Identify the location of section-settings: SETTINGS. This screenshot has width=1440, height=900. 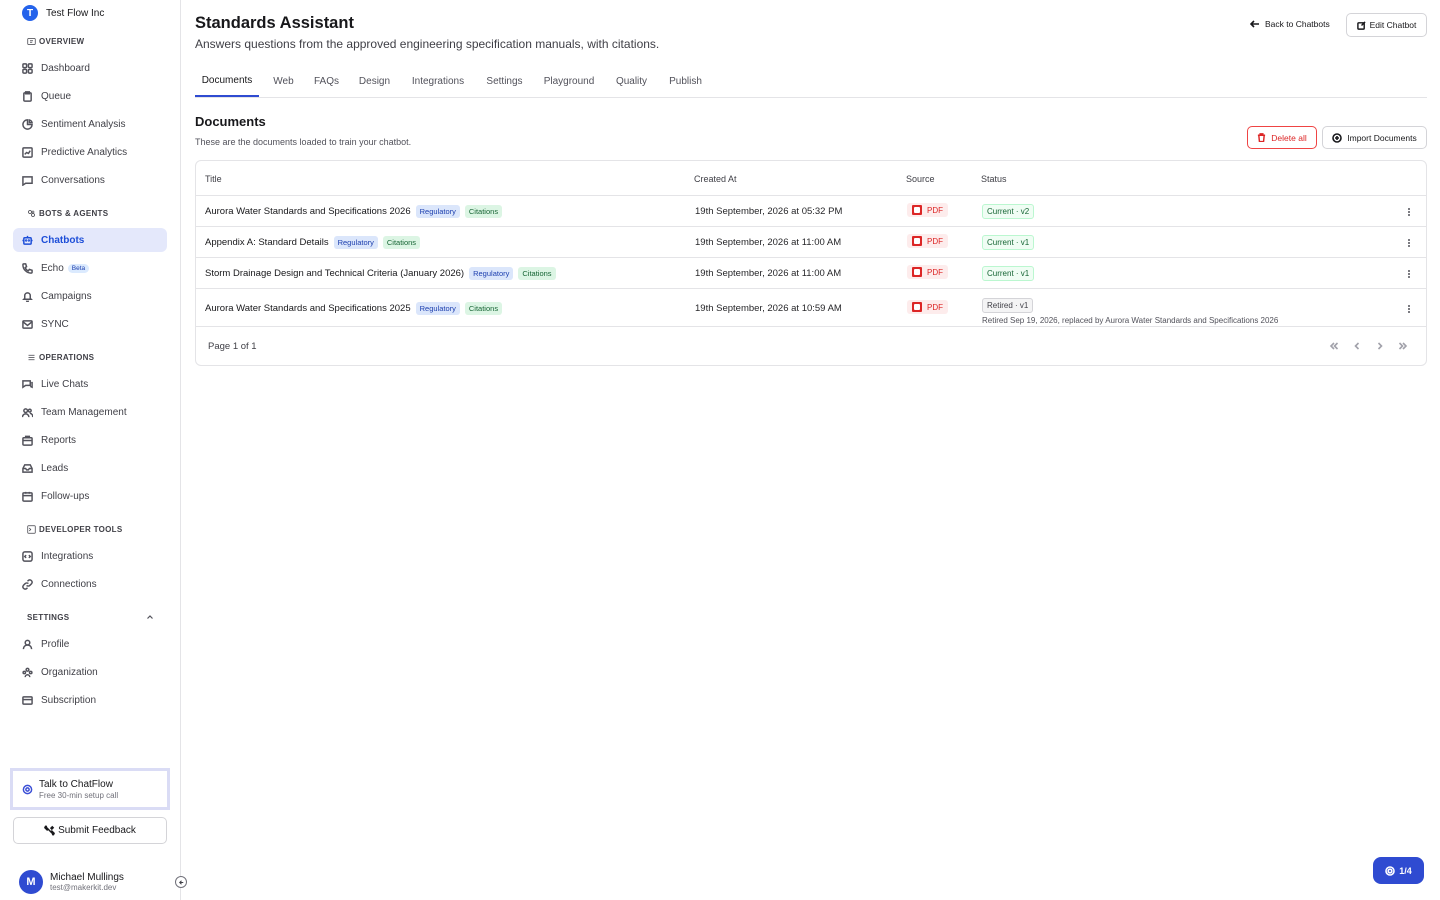
(48, 617).